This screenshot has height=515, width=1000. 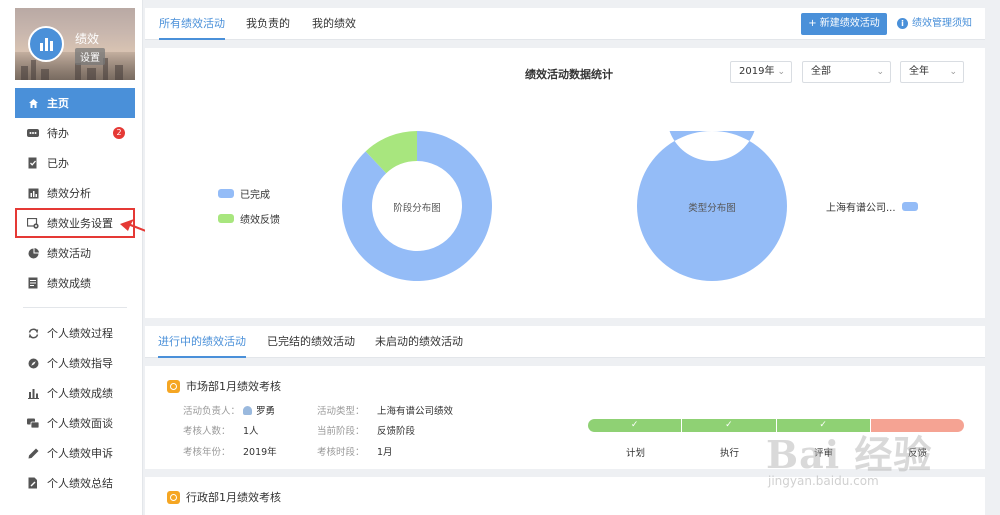 I want to click on sidebar-item-label: 个人绩效过程, so click(x=80, y=333).